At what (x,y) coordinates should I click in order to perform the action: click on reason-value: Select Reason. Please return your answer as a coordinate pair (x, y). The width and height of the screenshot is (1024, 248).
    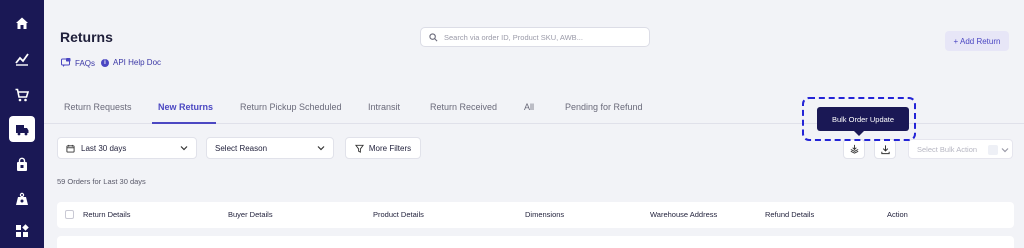
    Looking at the image, I should click on (241, 148).